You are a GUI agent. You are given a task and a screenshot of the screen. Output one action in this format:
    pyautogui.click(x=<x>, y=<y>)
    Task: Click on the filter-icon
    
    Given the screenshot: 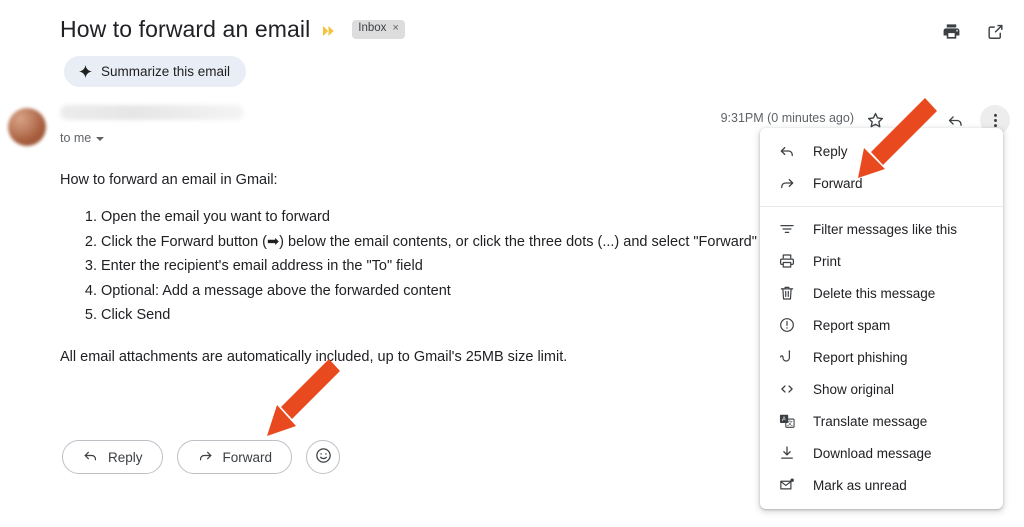 What is the action you would take?
    pyautogui.click(x=786, y=229)
    